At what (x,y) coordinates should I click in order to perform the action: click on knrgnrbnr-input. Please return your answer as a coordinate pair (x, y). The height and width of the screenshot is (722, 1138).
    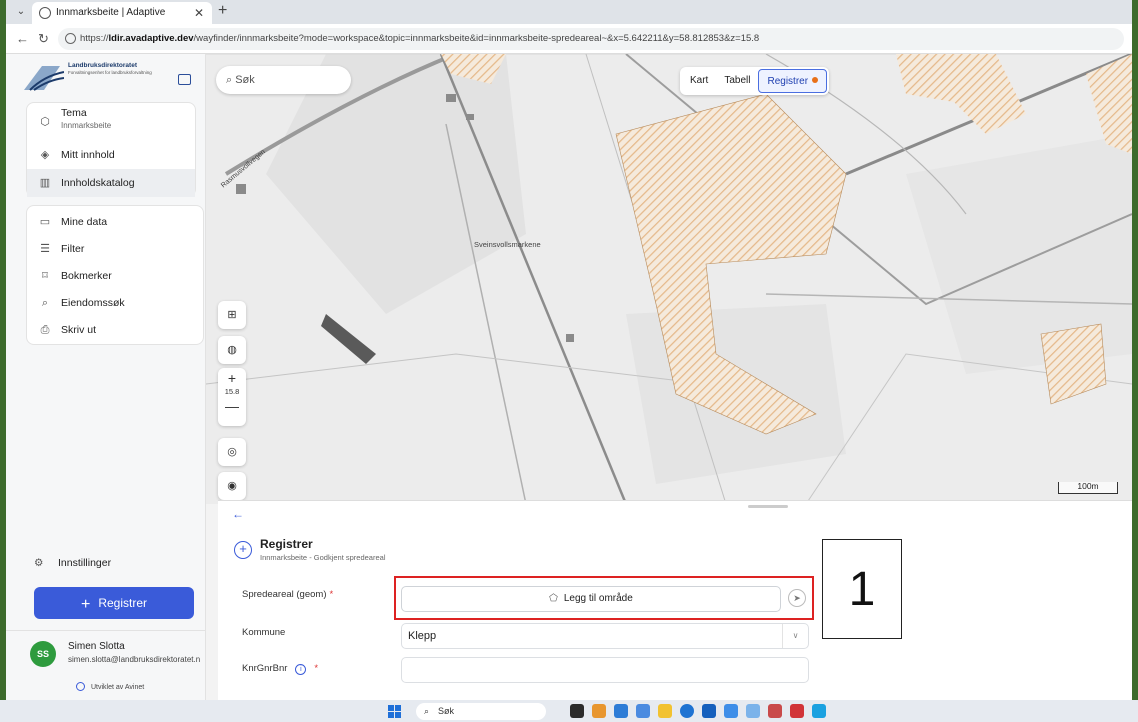
    Looking at the image, I should click on (605, 670).